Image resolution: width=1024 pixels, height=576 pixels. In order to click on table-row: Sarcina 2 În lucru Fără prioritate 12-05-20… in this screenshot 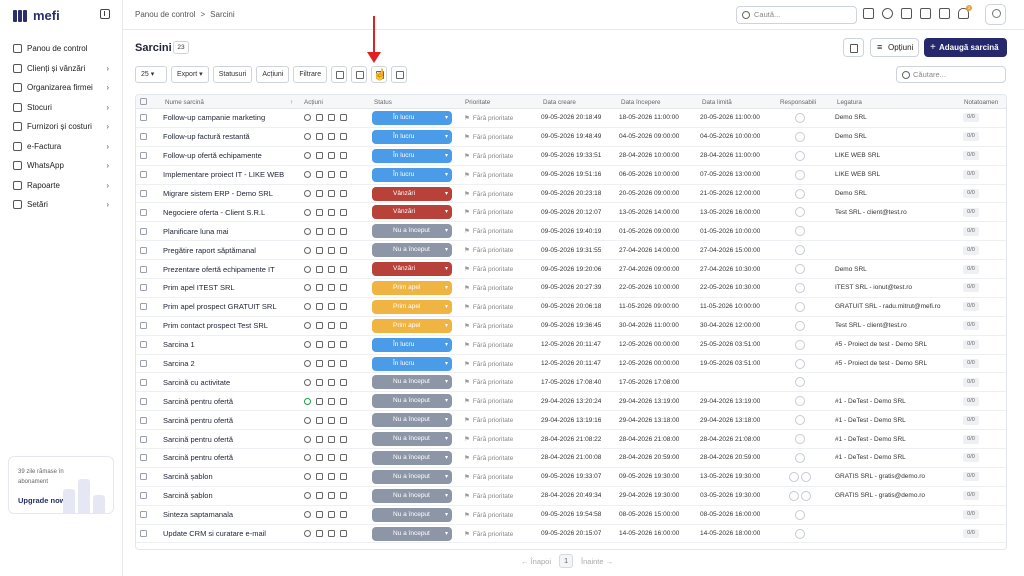, I will do `click(571, 364)`.